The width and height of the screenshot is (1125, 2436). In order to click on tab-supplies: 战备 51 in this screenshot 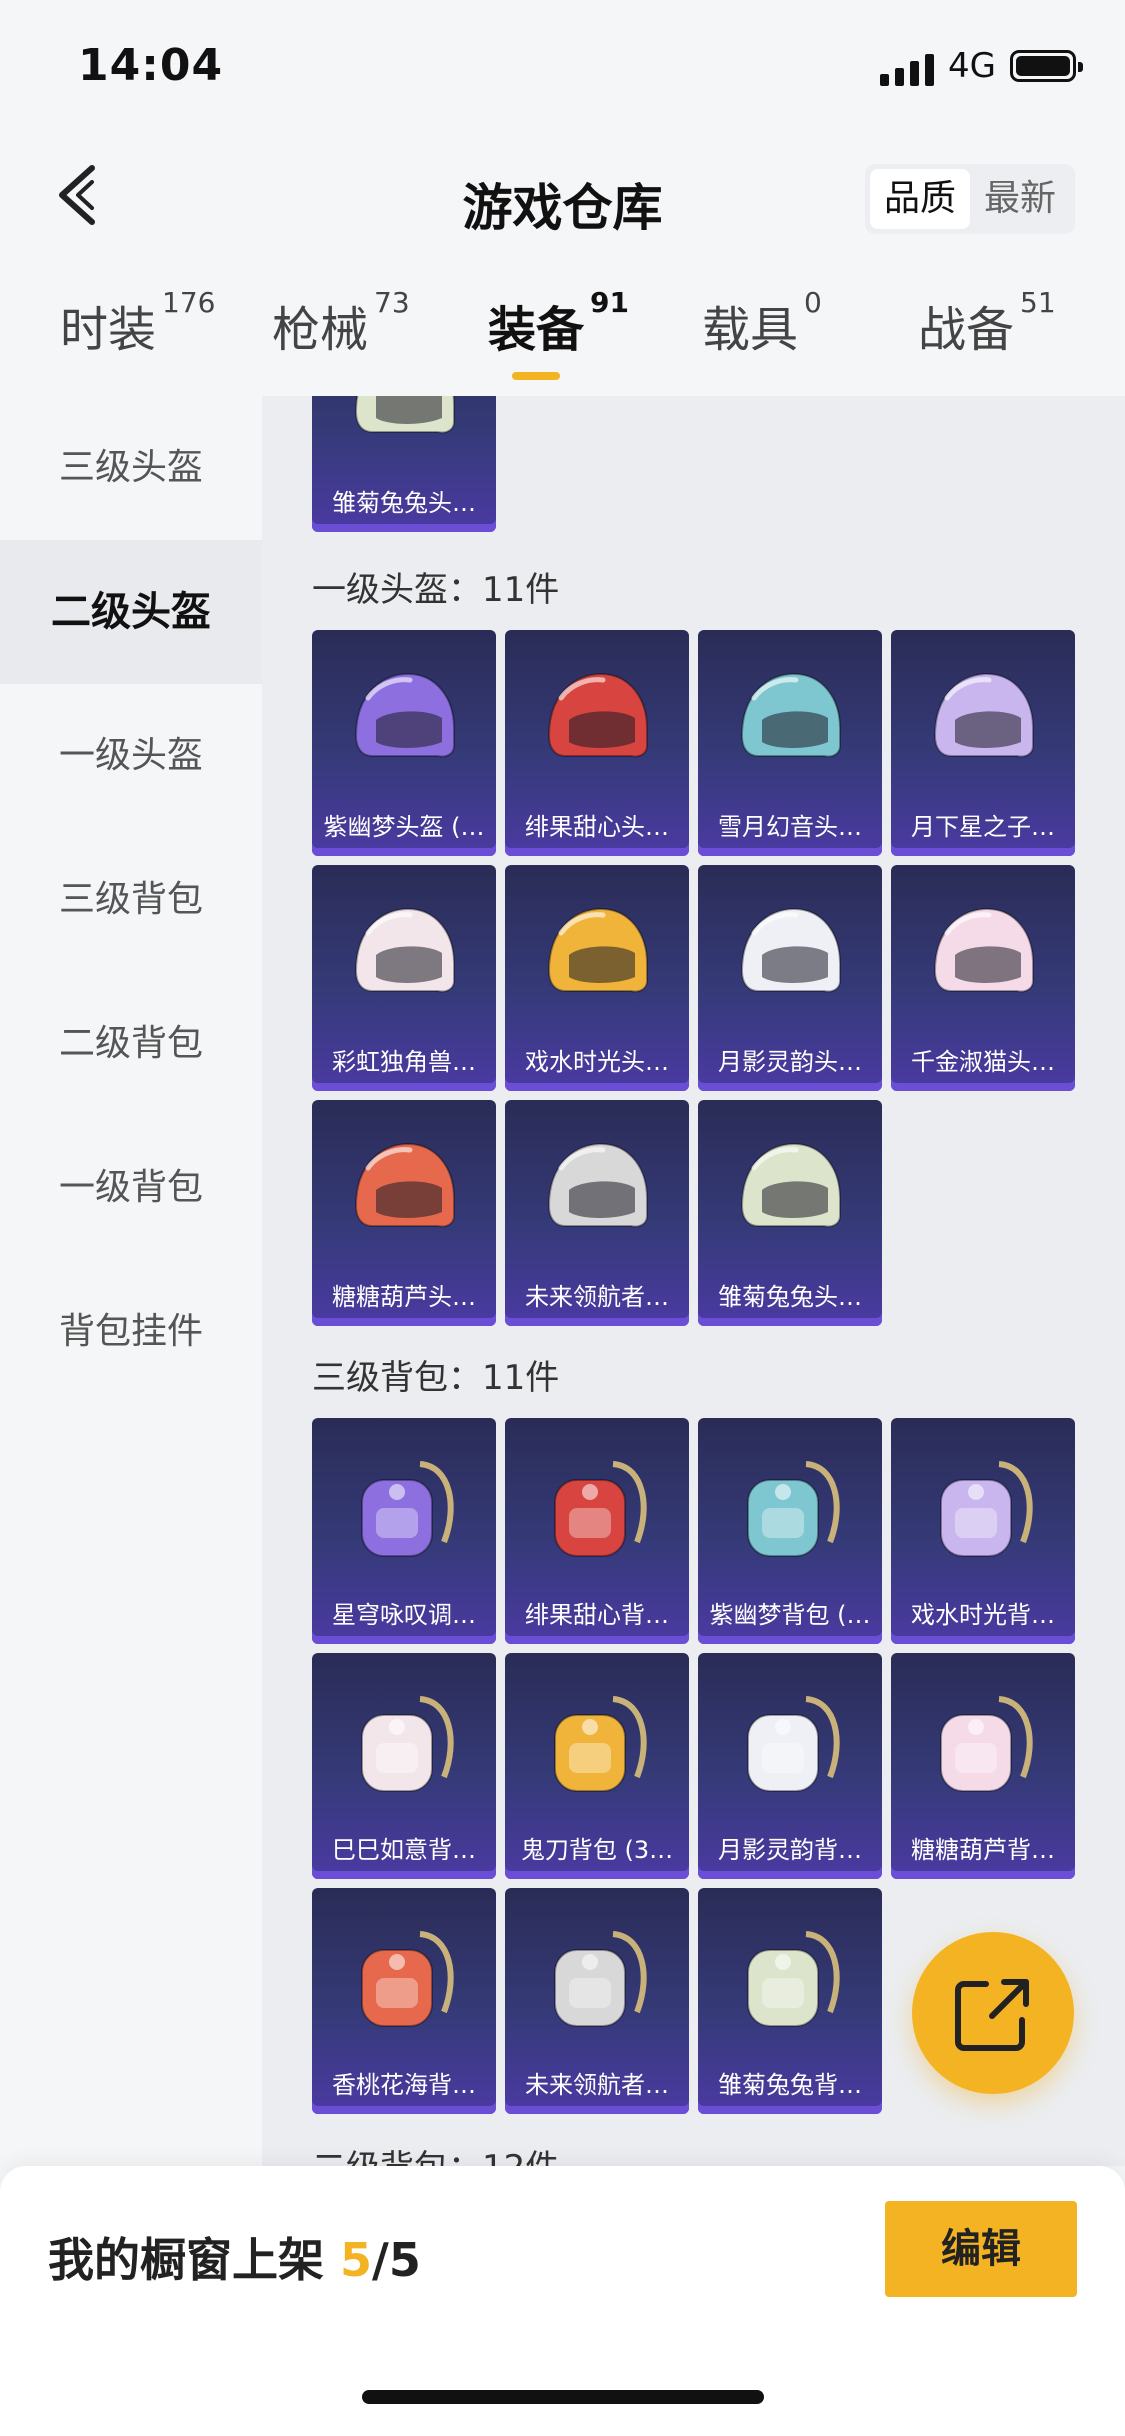, I will do `click(987, 323)`.